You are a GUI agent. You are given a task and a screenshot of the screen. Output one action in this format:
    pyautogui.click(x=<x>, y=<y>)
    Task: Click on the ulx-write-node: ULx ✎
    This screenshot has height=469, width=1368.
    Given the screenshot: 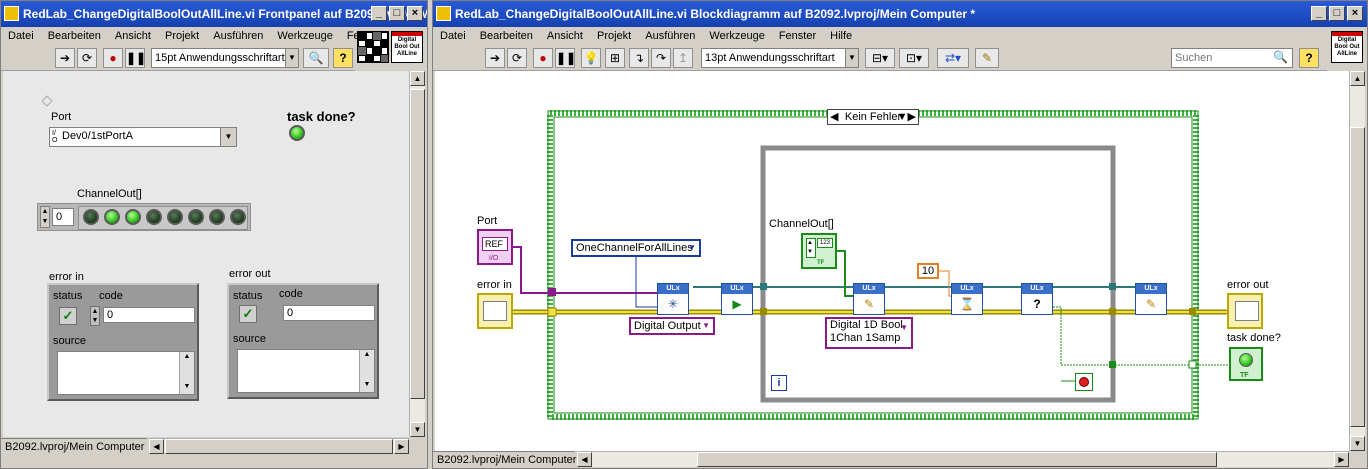 What is the action you would take?
    pyautogui.click(x=869, y=299)
    